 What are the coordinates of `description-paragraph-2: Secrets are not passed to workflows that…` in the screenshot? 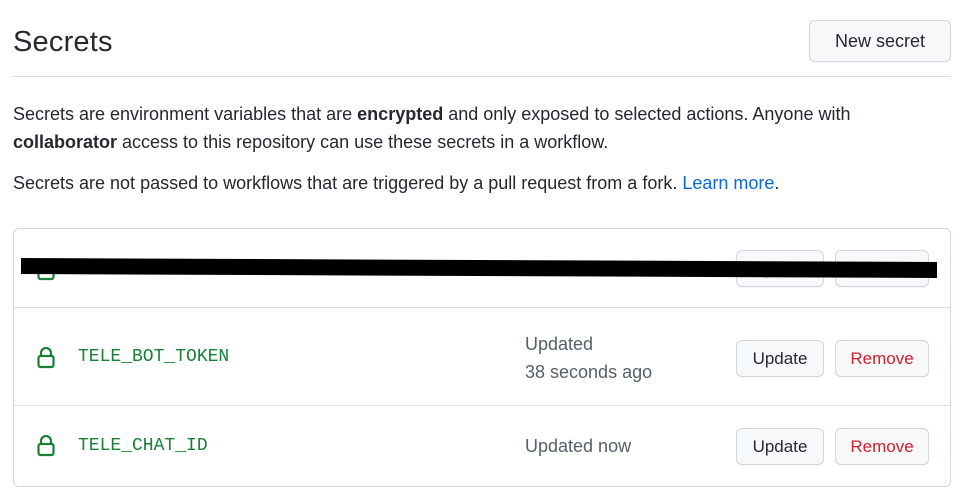 It's located at (396, 183).